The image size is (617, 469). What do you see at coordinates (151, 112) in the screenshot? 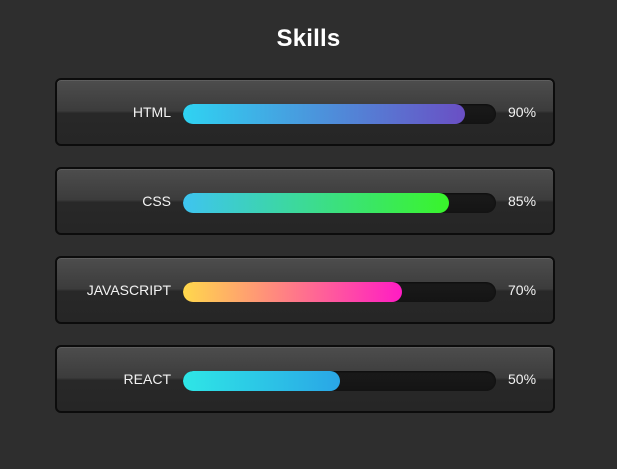
I see `skill-label: HTML` at bounding box center [151, 112].